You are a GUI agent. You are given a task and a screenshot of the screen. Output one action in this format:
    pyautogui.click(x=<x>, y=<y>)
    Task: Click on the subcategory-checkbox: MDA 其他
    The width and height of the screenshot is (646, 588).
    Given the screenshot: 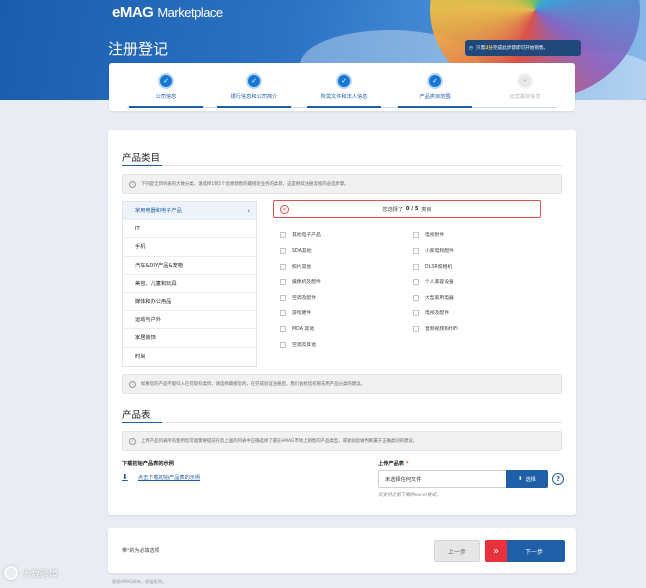 What is the action you would take?
    pyautogui.click(x=297, y=328)
    